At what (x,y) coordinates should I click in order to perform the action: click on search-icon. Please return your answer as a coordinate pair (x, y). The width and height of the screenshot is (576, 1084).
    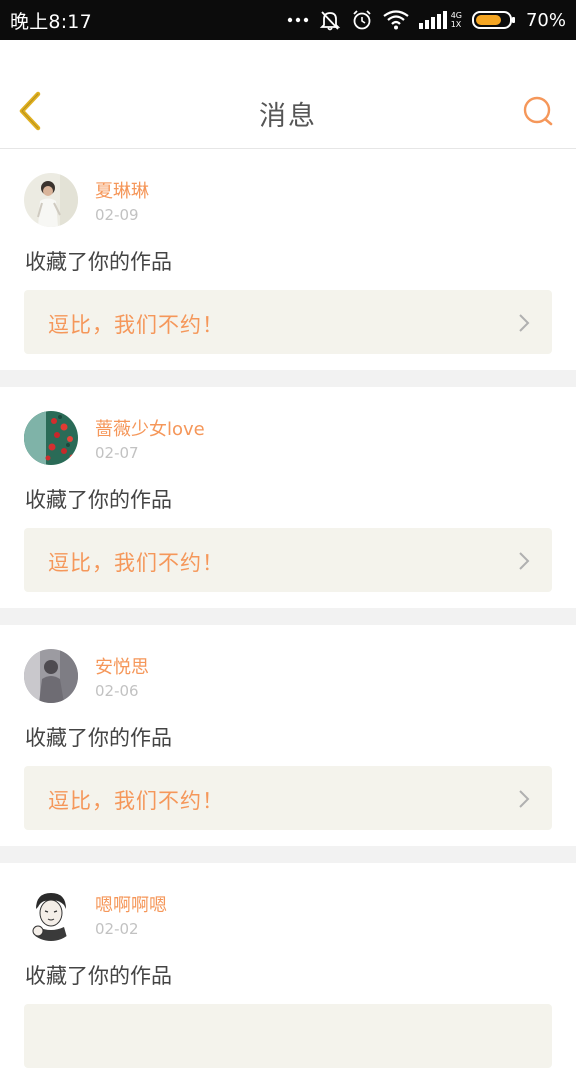
    Looking at the image, I should click on (538, 113).